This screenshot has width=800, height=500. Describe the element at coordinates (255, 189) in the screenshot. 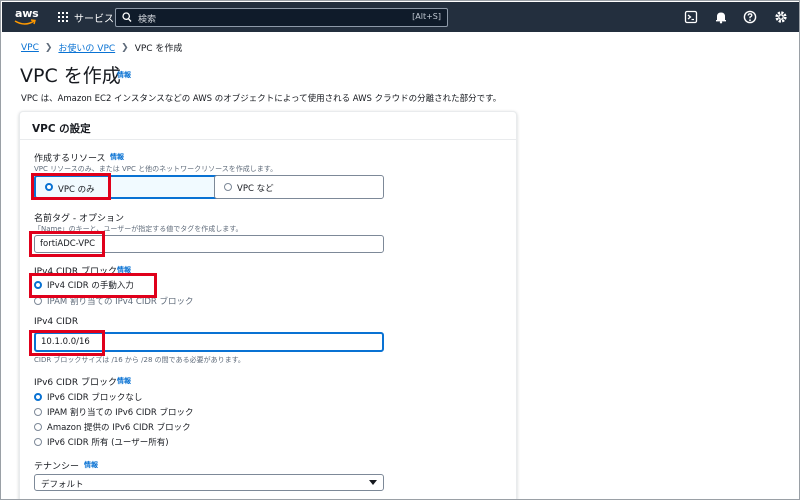

I see `resource-option-vpc-and-more-label: VPC など` at that location.